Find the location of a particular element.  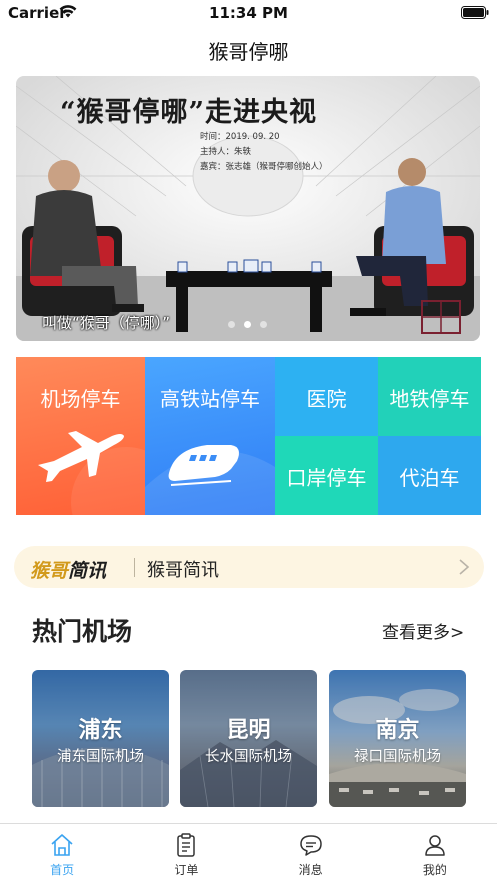

metro-parking-tile: 地铁停车 is located at coordinates (429, 396).